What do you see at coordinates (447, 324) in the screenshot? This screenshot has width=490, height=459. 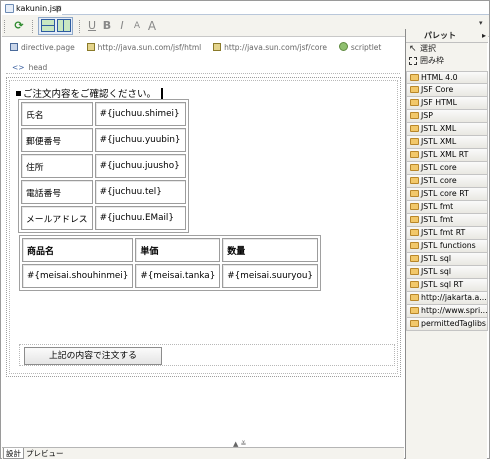 I see `palette-drawer: permittedTaglibs` at bounding box center [447, 324].